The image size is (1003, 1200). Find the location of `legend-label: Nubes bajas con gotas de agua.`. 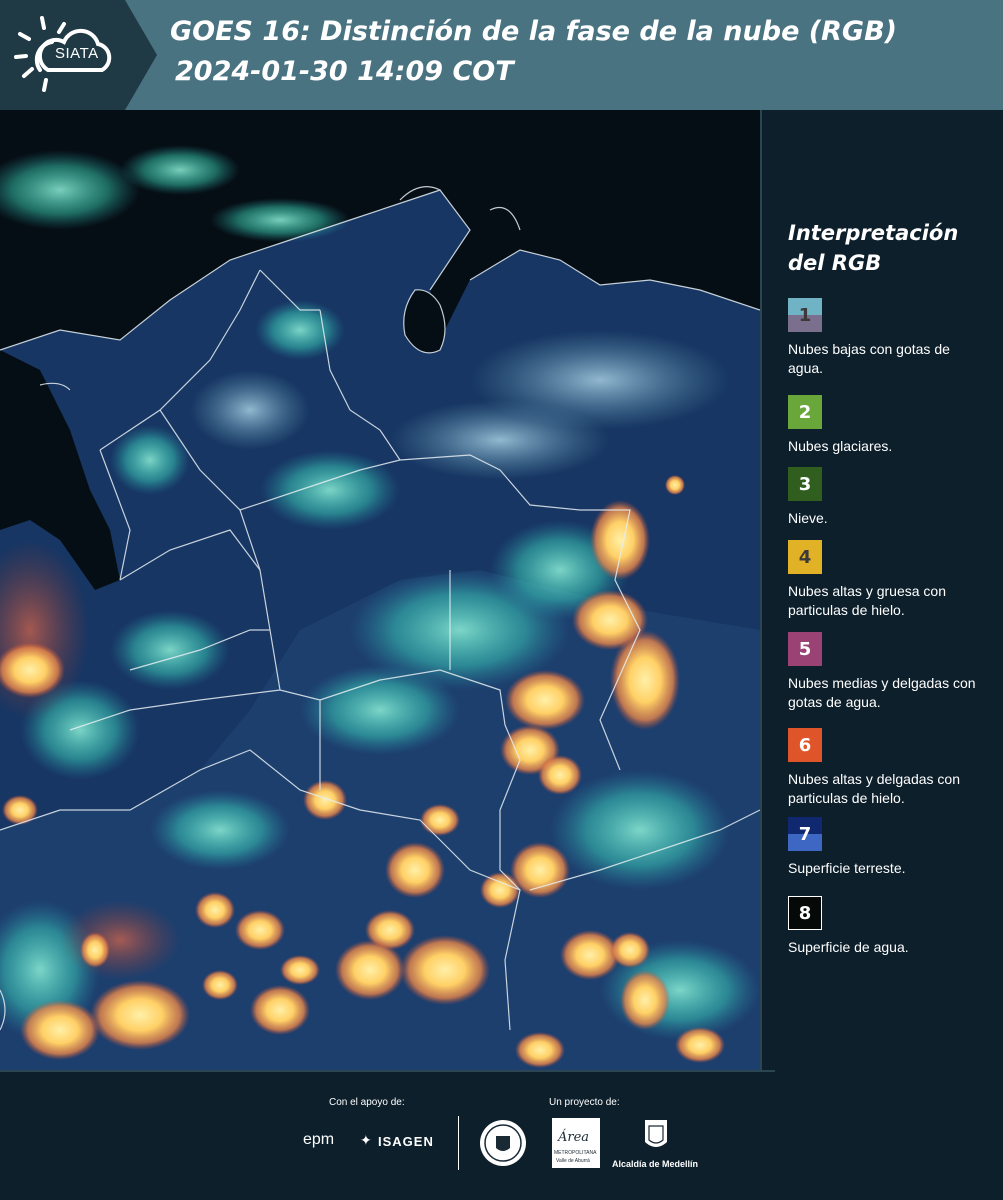

legend-label: Nubes bajas con gotas de agua. is located at coordinates (869, 358).